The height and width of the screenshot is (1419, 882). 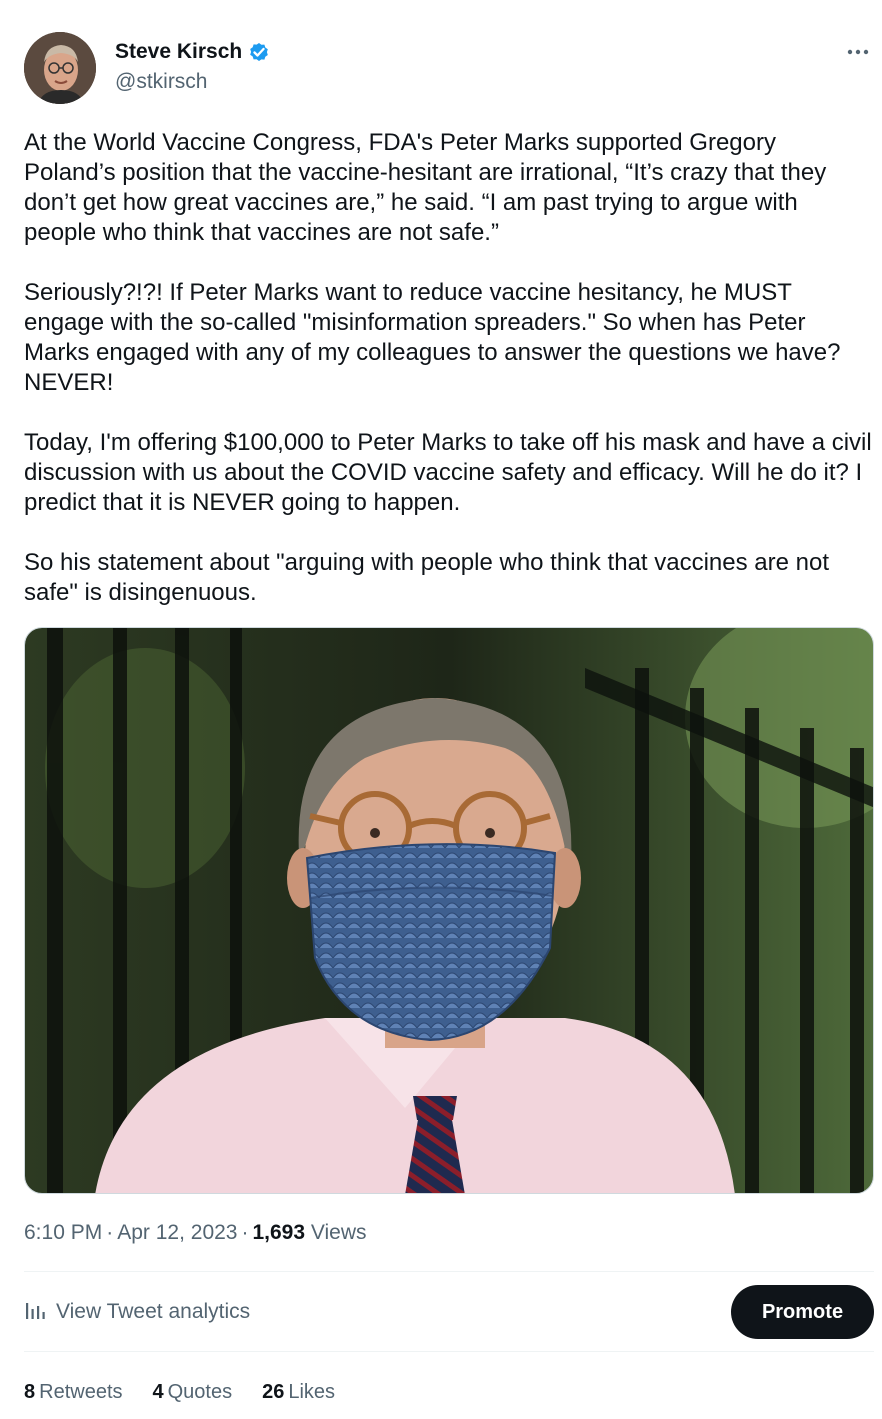 I want to click on bar-chart-icon, so click(x=35, y=1312).